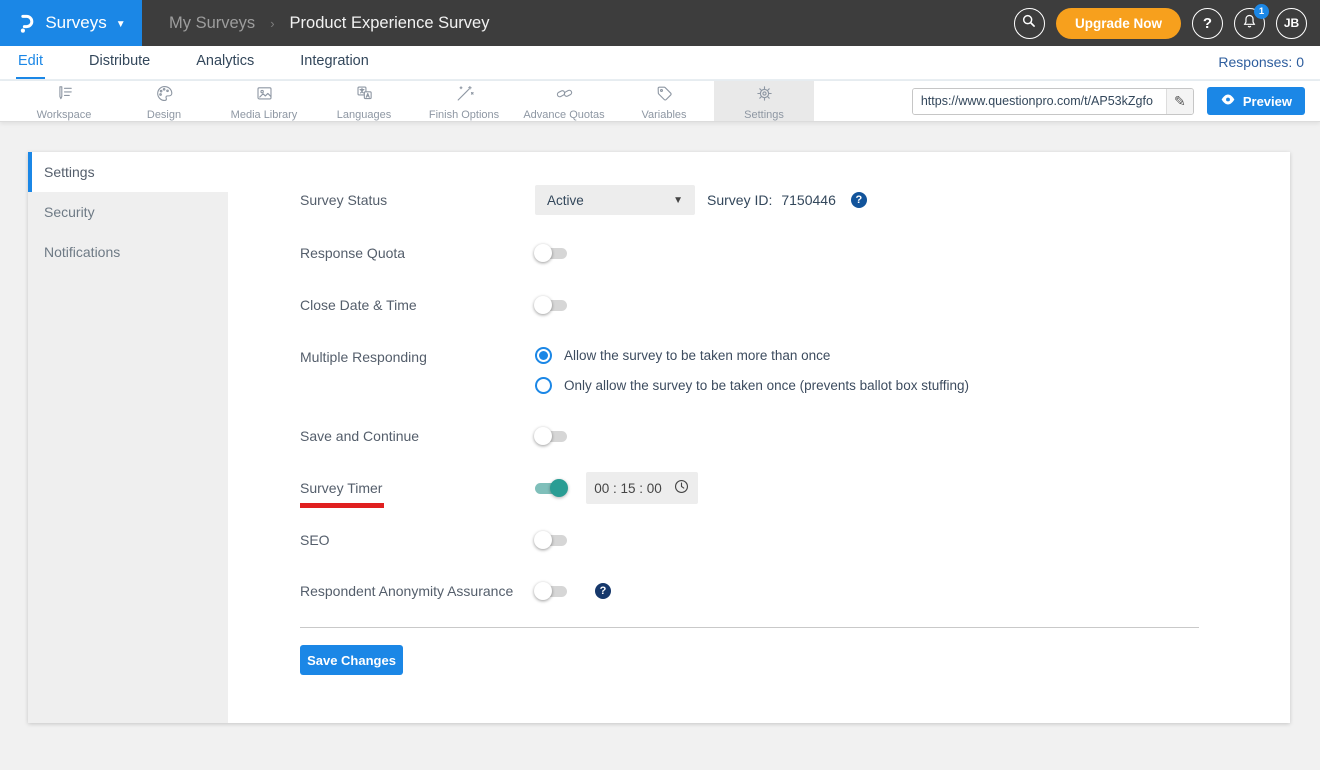 The width and height of the screenshot is (1320, 770). What do you see at coordinates (26, 23) in the screenshot?
I see `questionpro-logo-icon` at bounding box center [26, 23].